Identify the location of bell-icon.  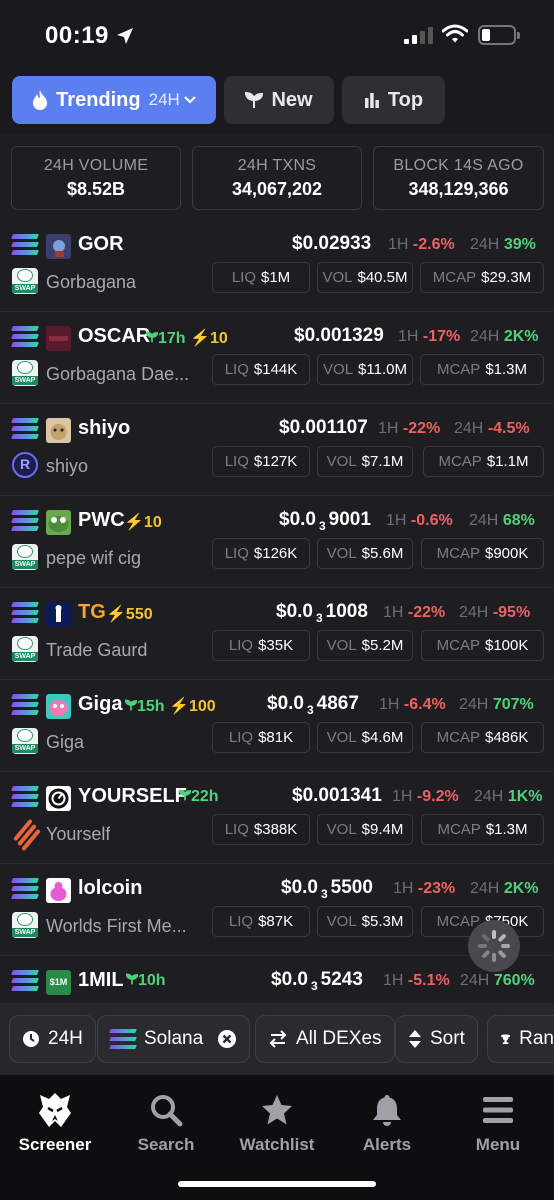
(387, 1110).